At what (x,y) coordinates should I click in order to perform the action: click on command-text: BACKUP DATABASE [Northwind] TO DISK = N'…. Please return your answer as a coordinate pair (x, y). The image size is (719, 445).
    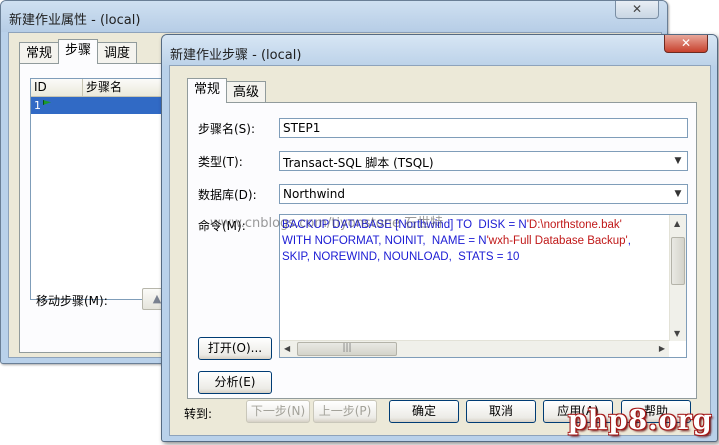
    Looking at the image, I should click on (474, 277).